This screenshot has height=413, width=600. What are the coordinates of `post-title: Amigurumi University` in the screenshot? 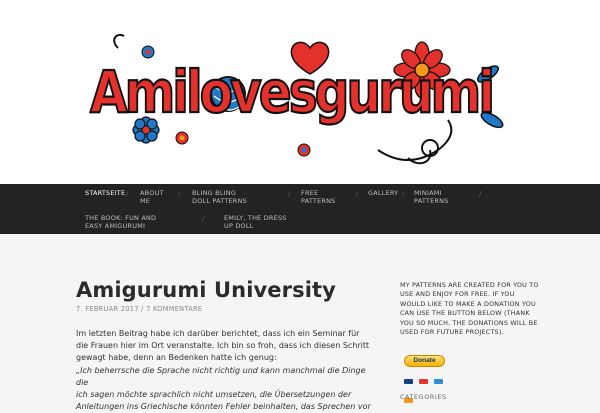 It's located at (206, 290).